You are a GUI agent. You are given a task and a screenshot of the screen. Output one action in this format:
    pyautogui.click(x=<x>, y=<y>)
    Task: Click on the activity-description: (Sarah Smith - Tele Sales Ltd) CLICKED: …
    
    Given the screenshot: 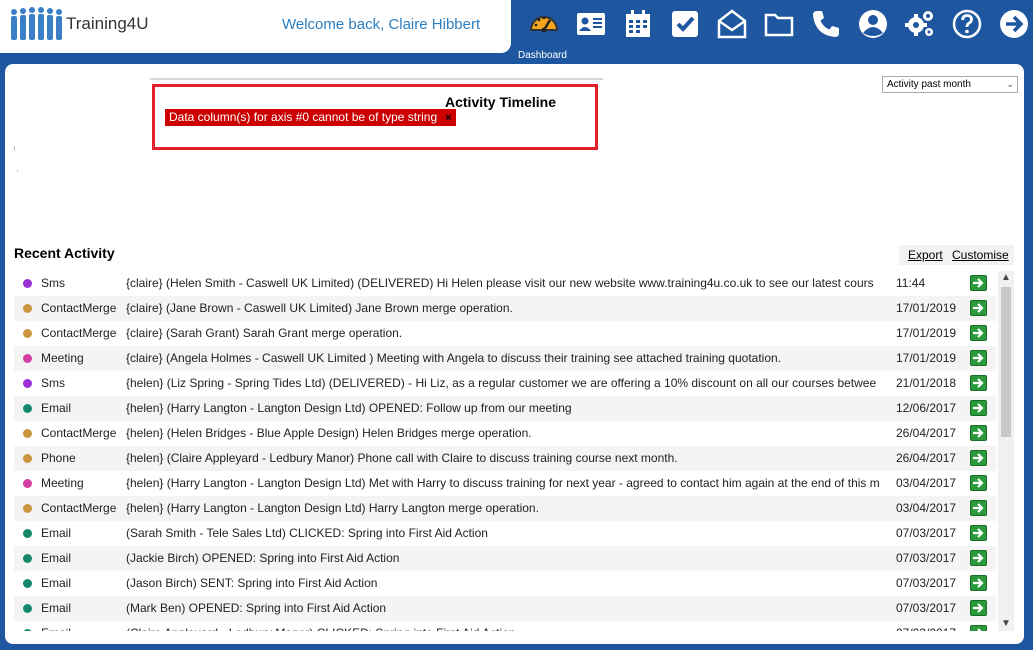 What is the action you would take?
    pyautogui.click(x=307, y=533)
    